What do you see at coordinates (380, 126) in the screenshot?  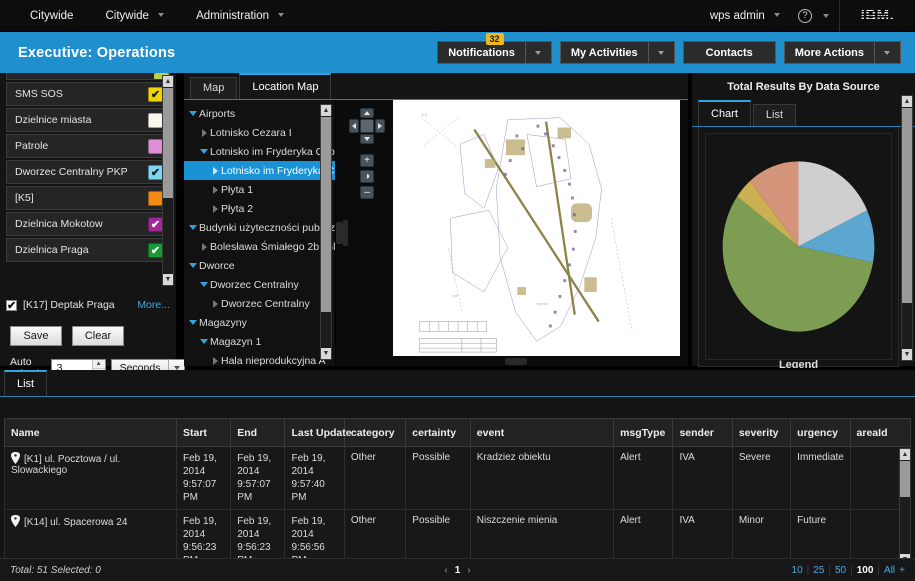 I see `pan-right-icon` at bounding box center [380, 126].